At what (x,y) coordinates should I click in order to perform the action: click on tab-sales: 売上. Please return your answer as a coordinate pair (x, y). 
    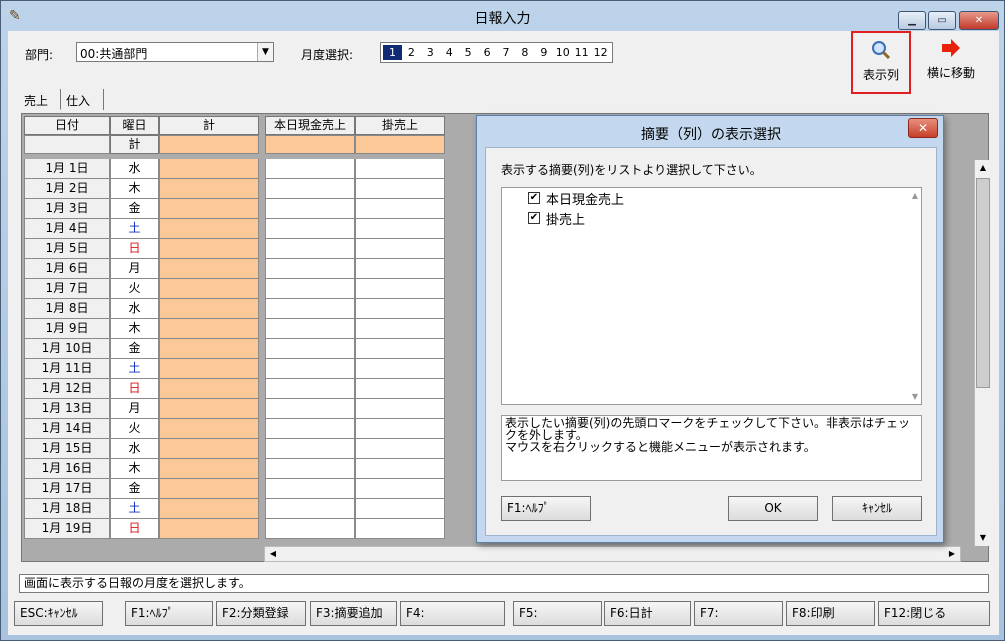
    Looking at the image, I should click on (40, 99).